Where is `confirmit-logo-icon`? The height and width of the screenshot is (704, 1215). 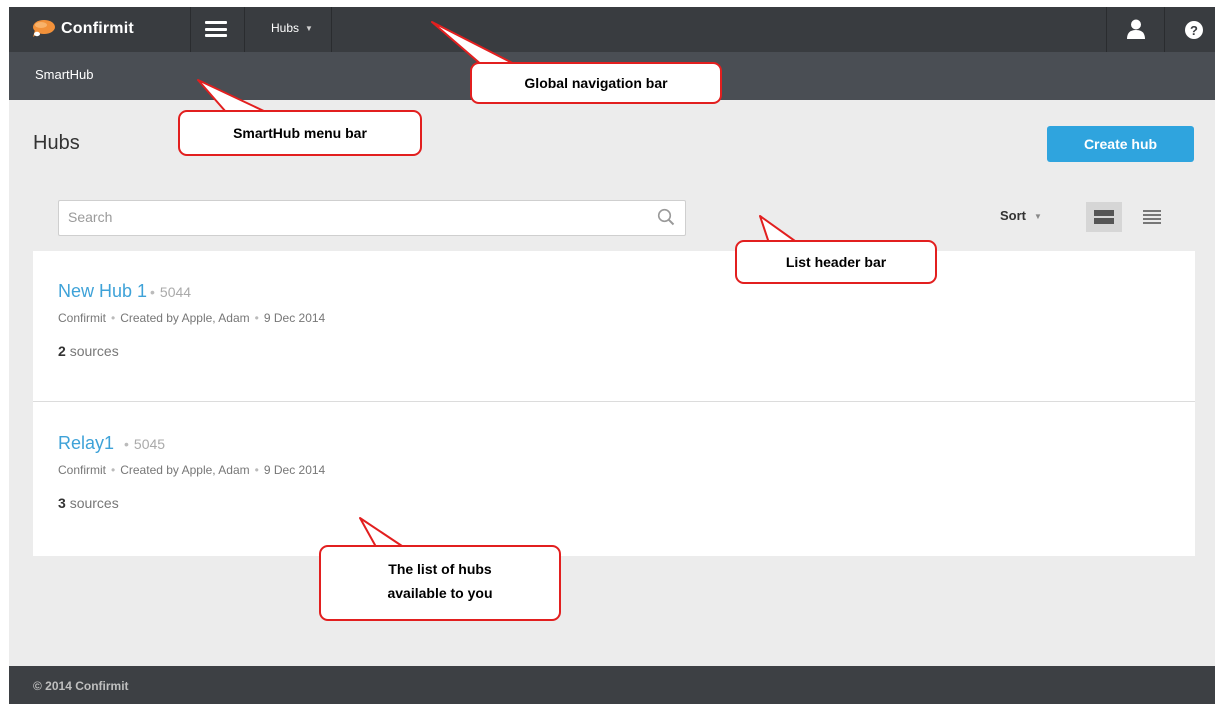 confirmit-logo-icon is located at coordinates (44, 28).